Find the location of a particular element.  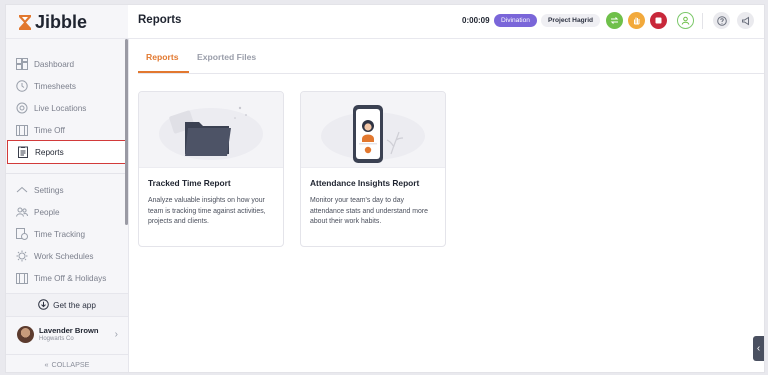

calendar-icon is located at coordinates (22, 130).